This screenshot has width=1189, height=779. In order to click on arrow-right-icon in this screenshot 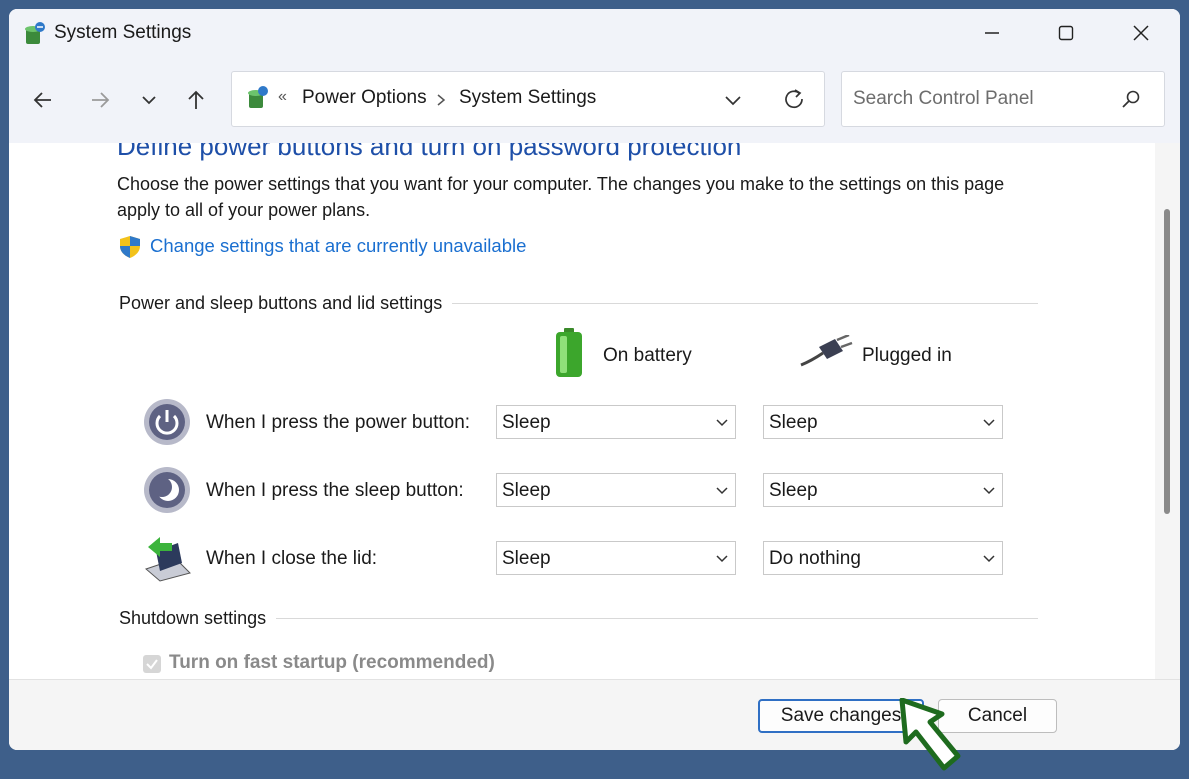, I will do `click(101, 100)`.